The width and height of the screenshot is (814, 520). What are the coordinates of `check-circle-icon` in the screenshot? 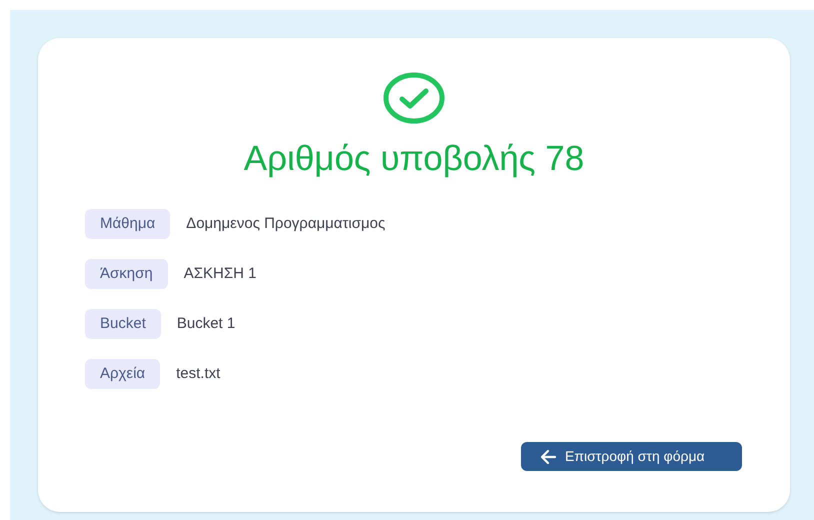 It's located at (414, 98).